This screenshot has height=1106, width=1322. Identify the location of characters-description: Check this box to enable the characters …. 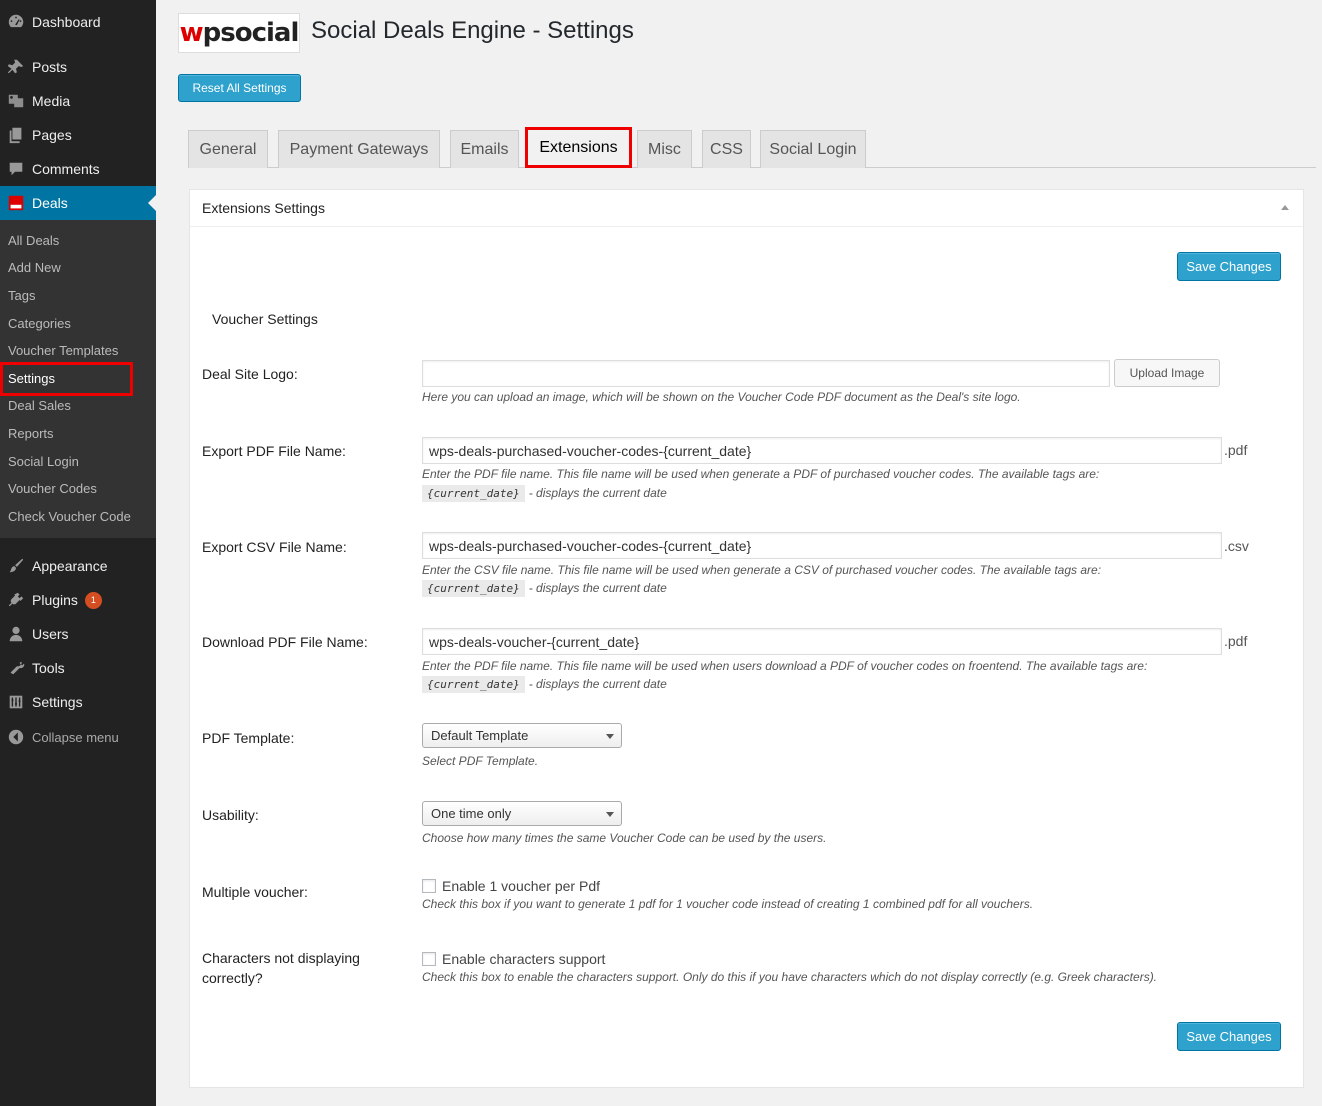
(790, 977).